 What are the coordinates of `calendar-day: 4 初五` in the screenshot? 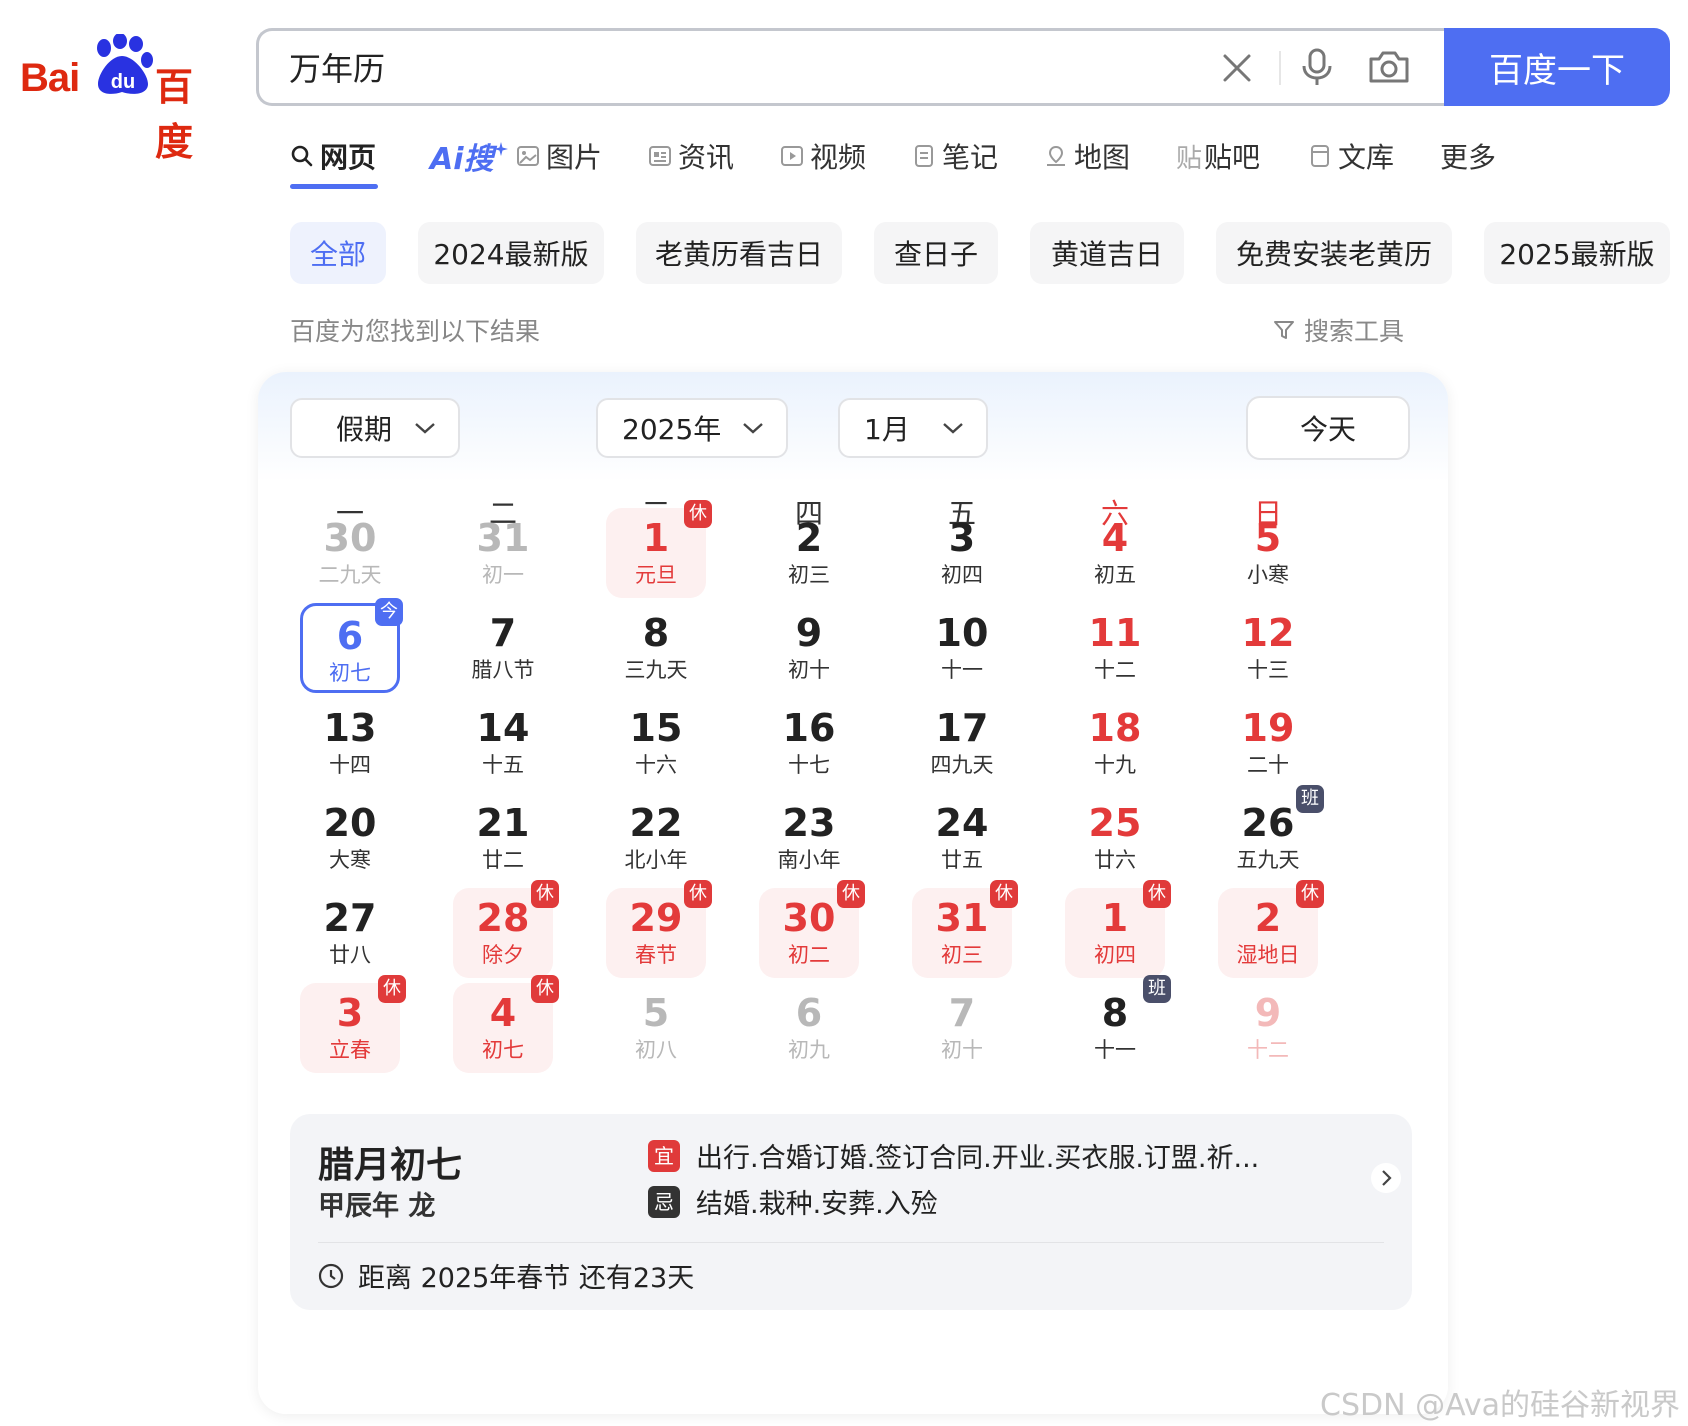 It's located at (1115, 553).